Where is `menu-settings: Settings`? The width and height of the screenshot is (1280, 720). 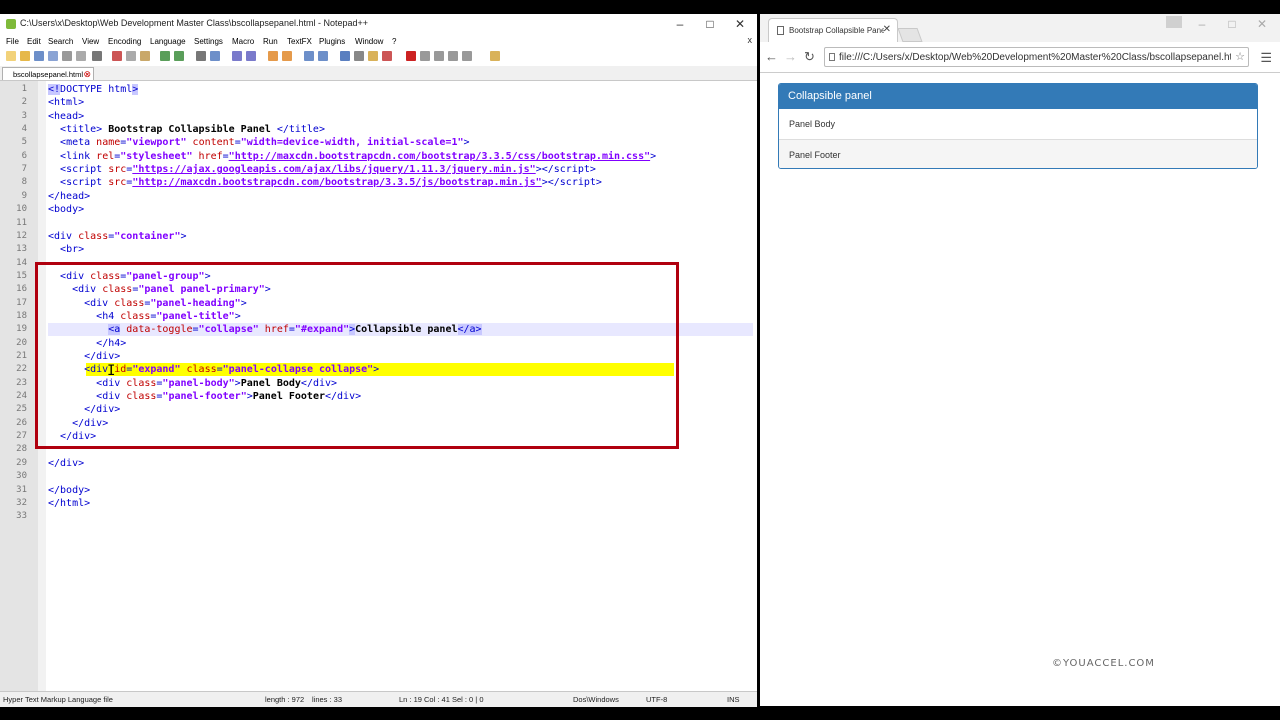 menu-settings: Settings is located at coordinates (208, 41).